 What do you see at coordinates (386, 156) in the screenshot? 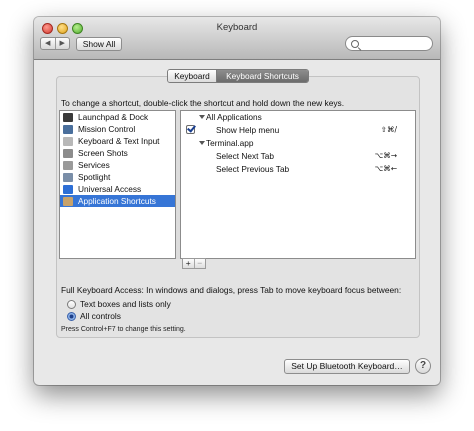
I see `shortcut-keys: ⌥⌘→` at bounding box center [386, 156].